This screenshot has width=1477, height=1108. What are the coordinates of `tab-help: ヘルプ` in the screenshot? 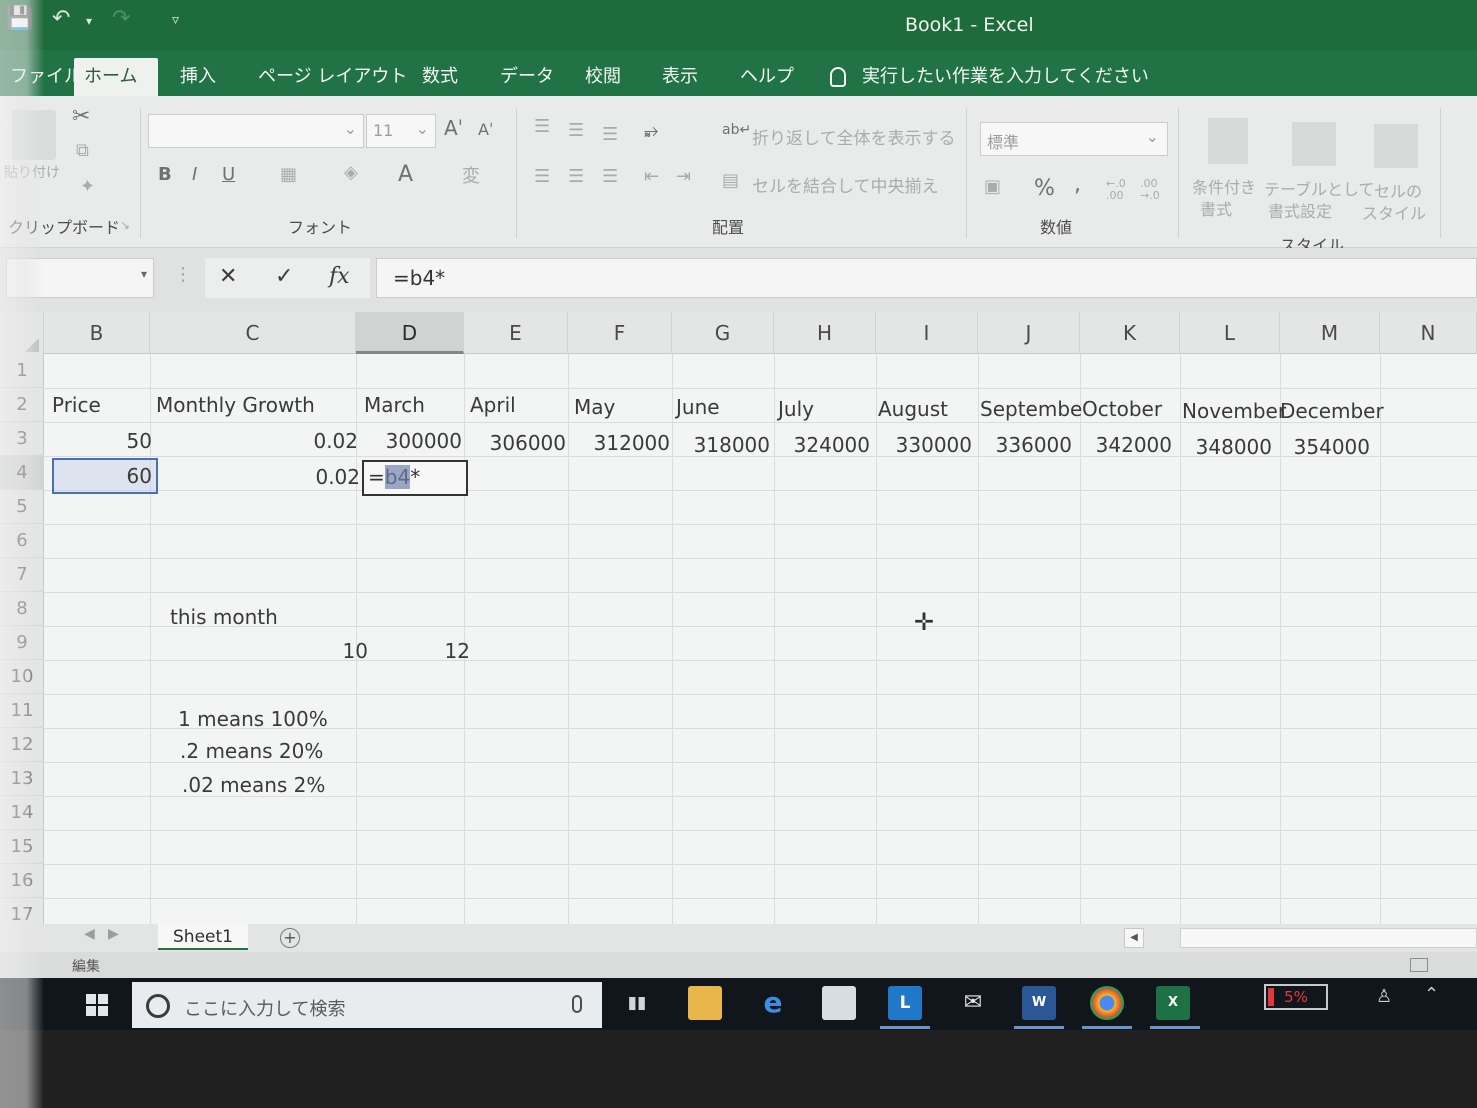 It's located at (767, 77).